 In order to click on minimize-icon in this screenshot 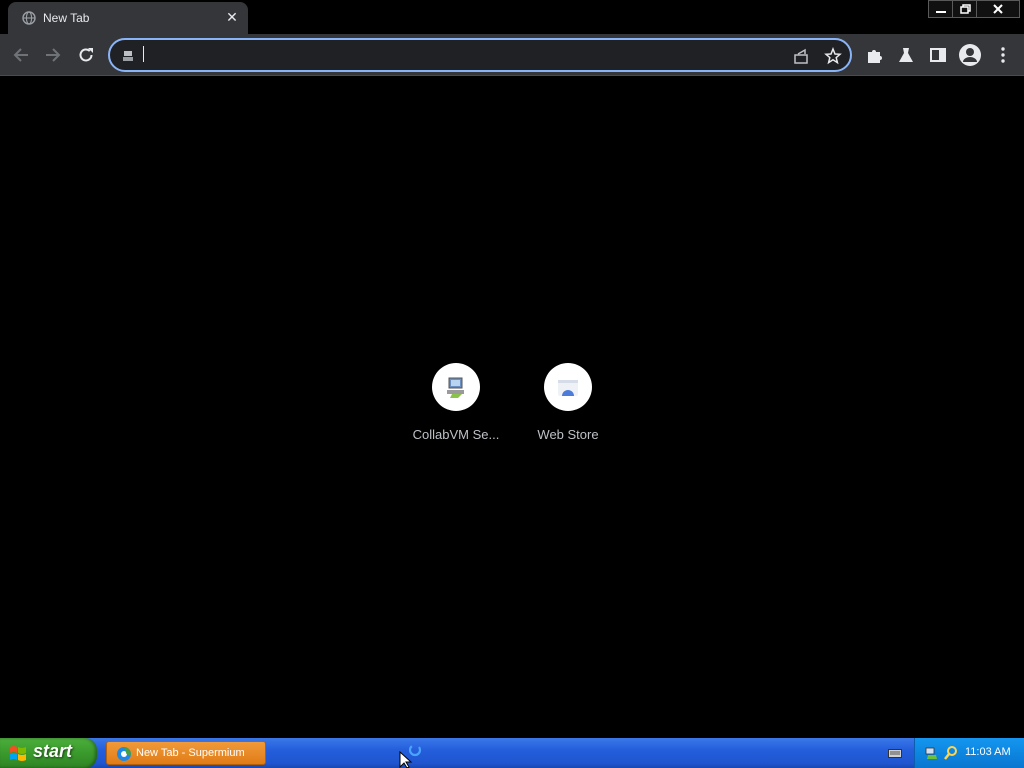, I will do `click(941, 12)`.